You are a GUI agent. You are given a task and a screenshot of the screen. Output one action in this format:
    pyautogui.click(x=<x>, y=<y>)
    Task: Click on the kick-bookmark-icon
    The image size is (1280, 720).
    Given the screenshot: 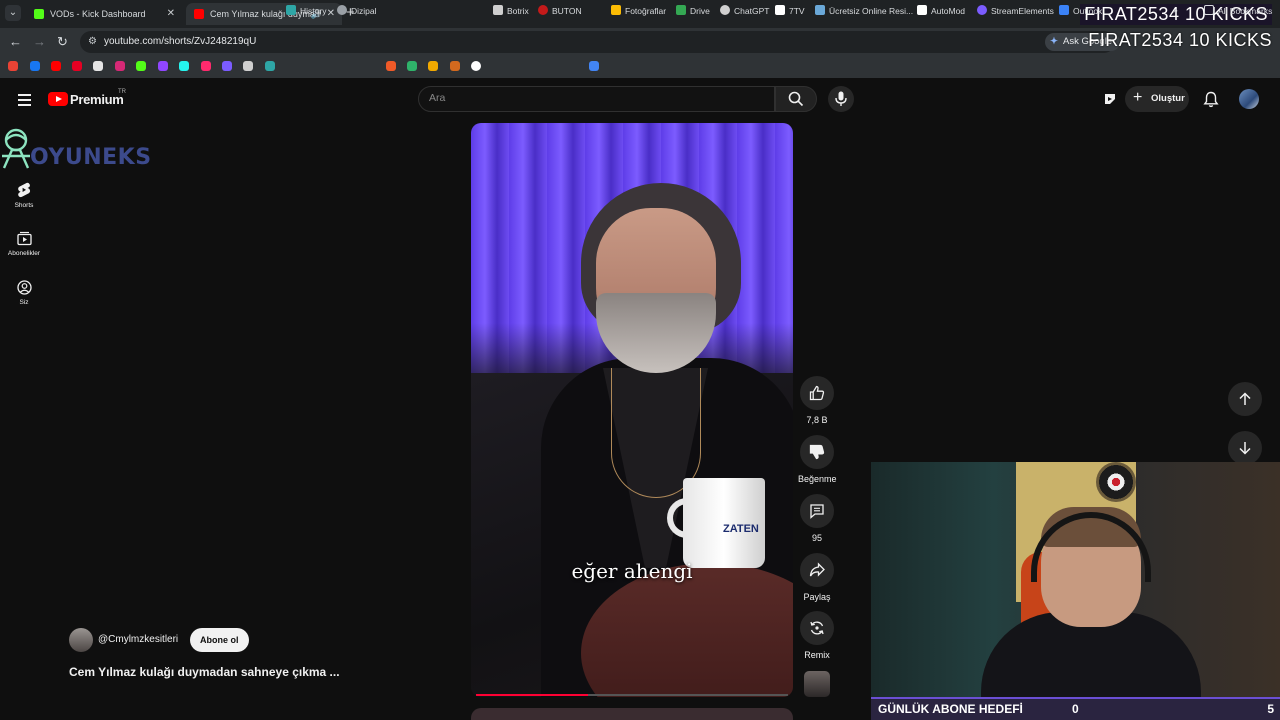 What is the action you would take?
    pyautogui.click(x=141, y=66)
    